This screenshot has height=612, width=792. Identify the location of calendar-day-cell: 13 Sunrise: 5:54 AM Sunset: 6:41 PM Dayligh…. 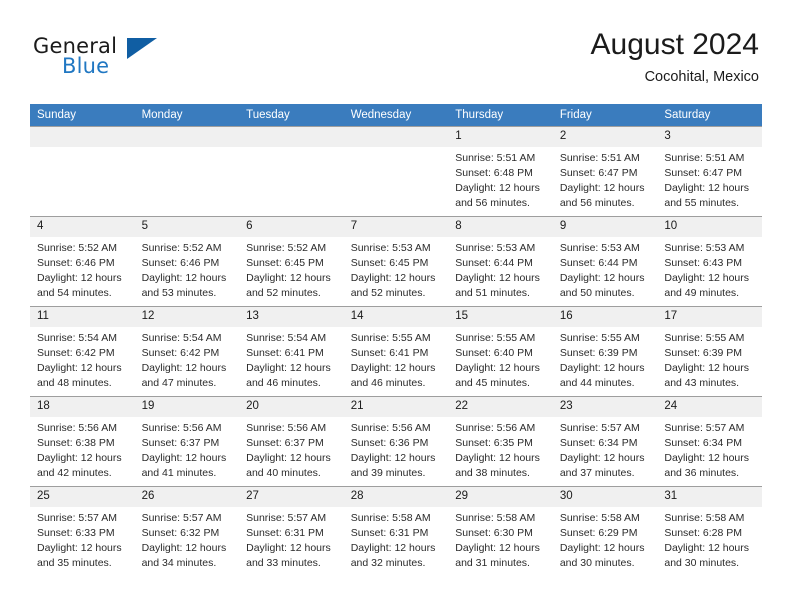
(291, 351).